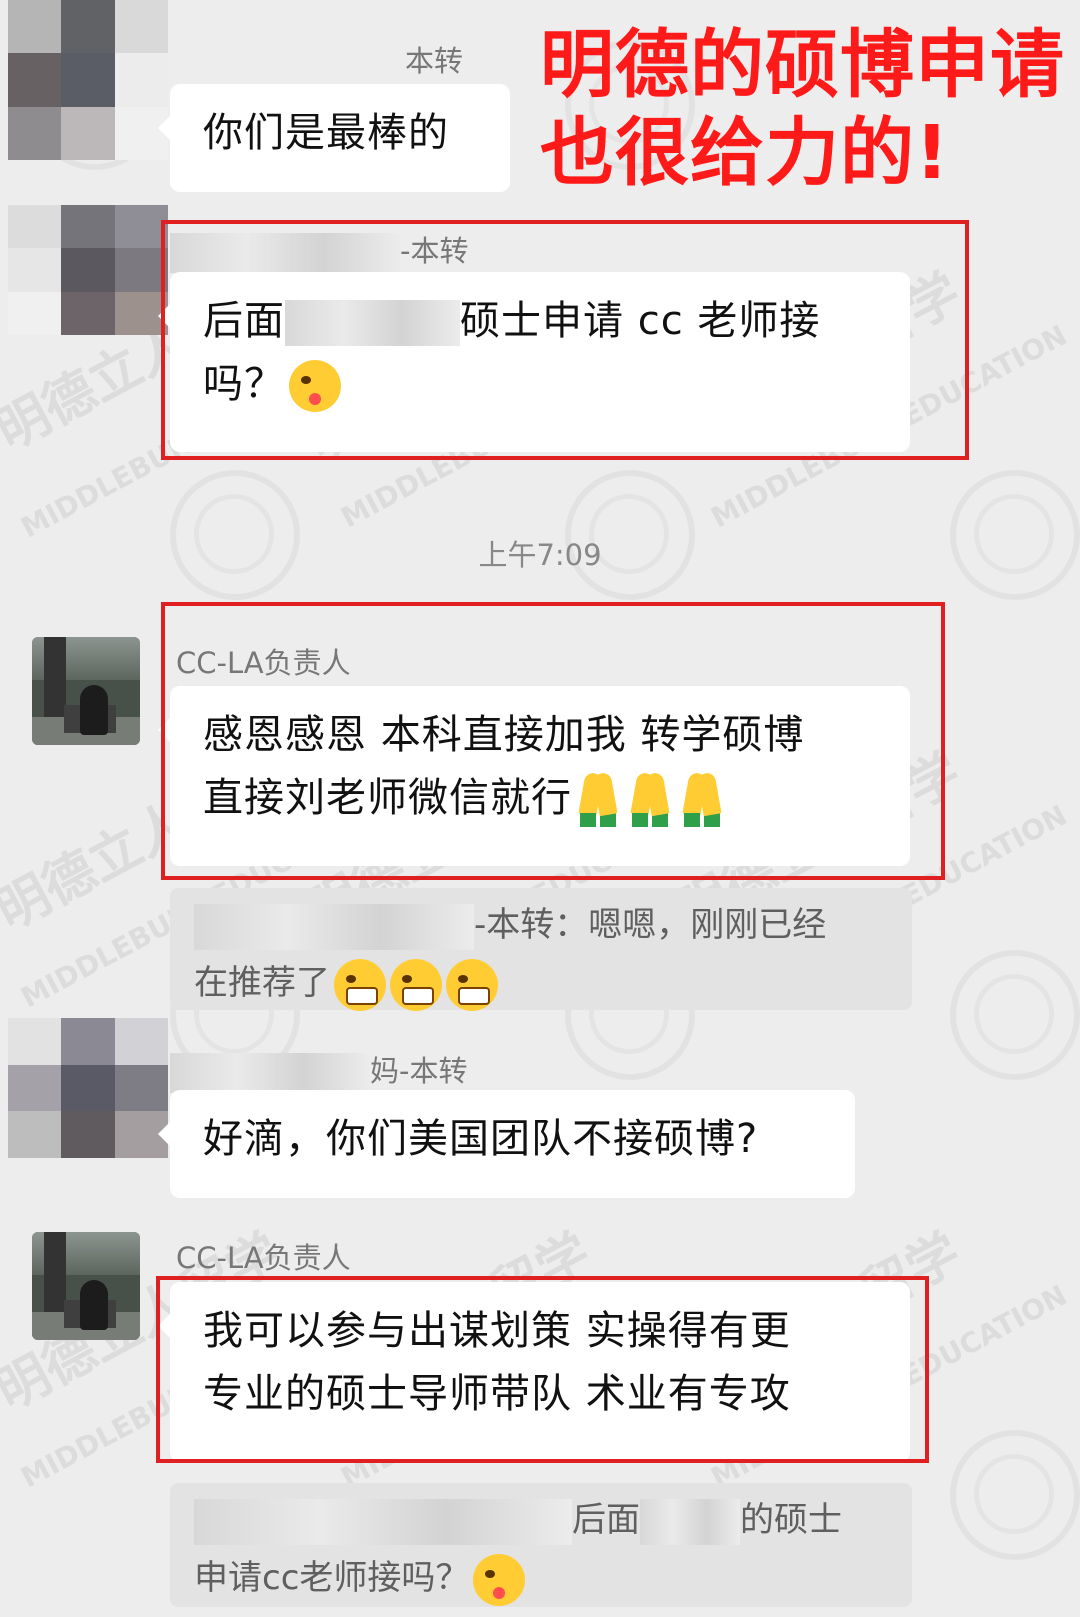 The height and width of the screenshot is (1617, 1080). I want to click on quoted-message: 后面 的硕士 申请cc老师接吗？, so click(541, 1545).